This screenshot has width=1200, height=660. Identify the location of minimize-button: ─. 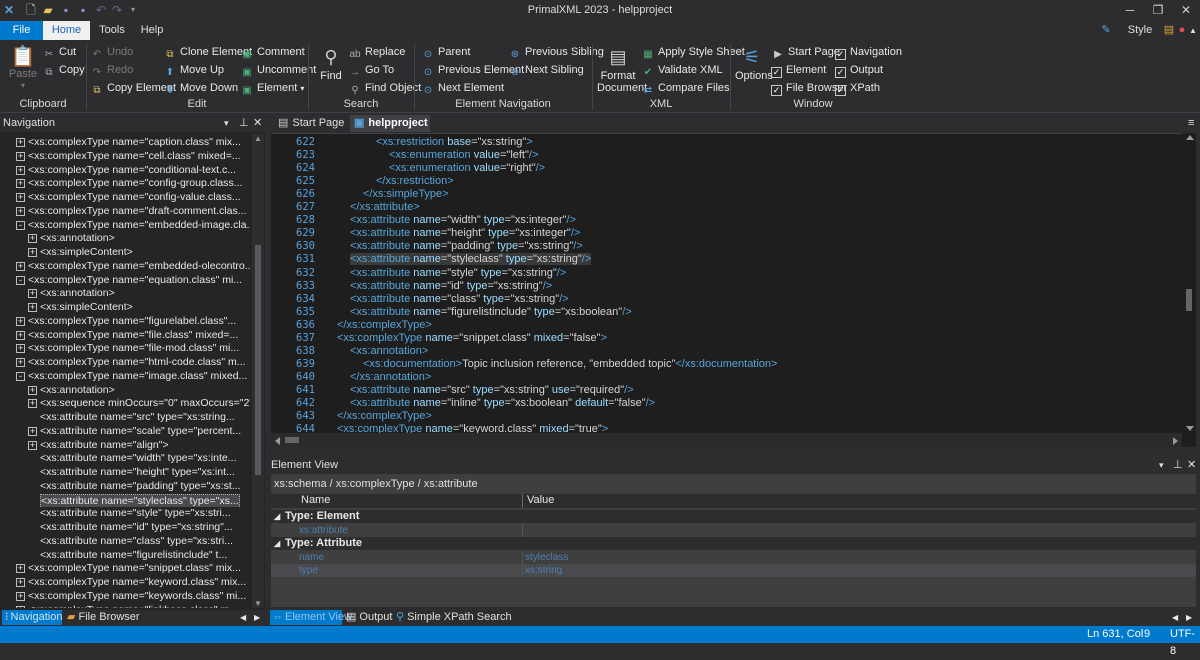
(1130, 10).